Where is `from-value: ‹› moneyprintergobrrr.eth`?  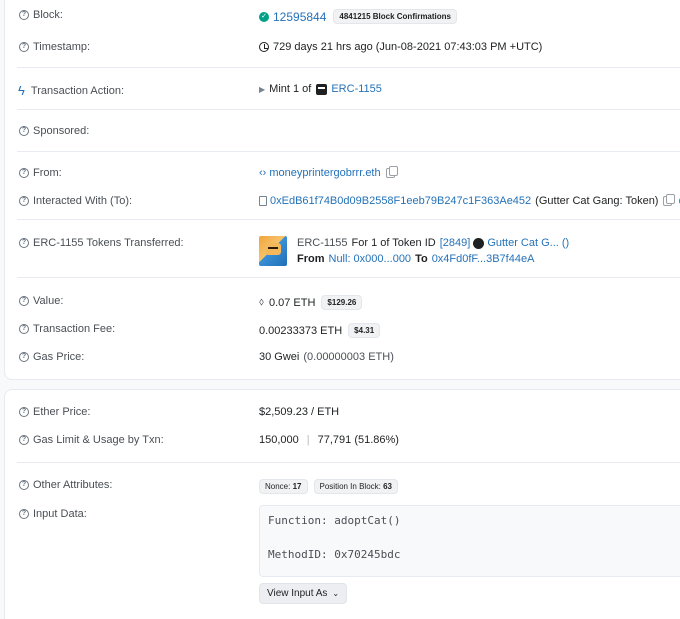 from-value: ‹› moneyprintergobrrr.eth is located at coordinates (328, 172).